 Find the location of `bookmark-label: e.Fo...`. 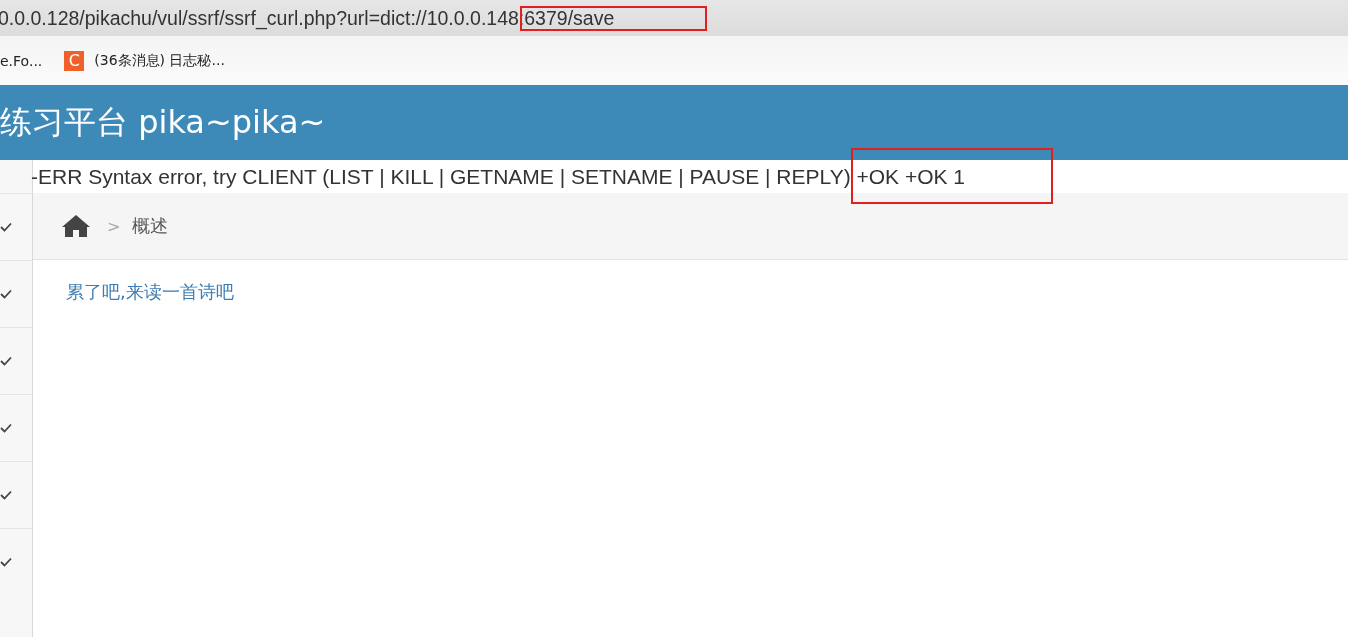

bookmark-label: e.Fo... is located at coordinates (21, 60).